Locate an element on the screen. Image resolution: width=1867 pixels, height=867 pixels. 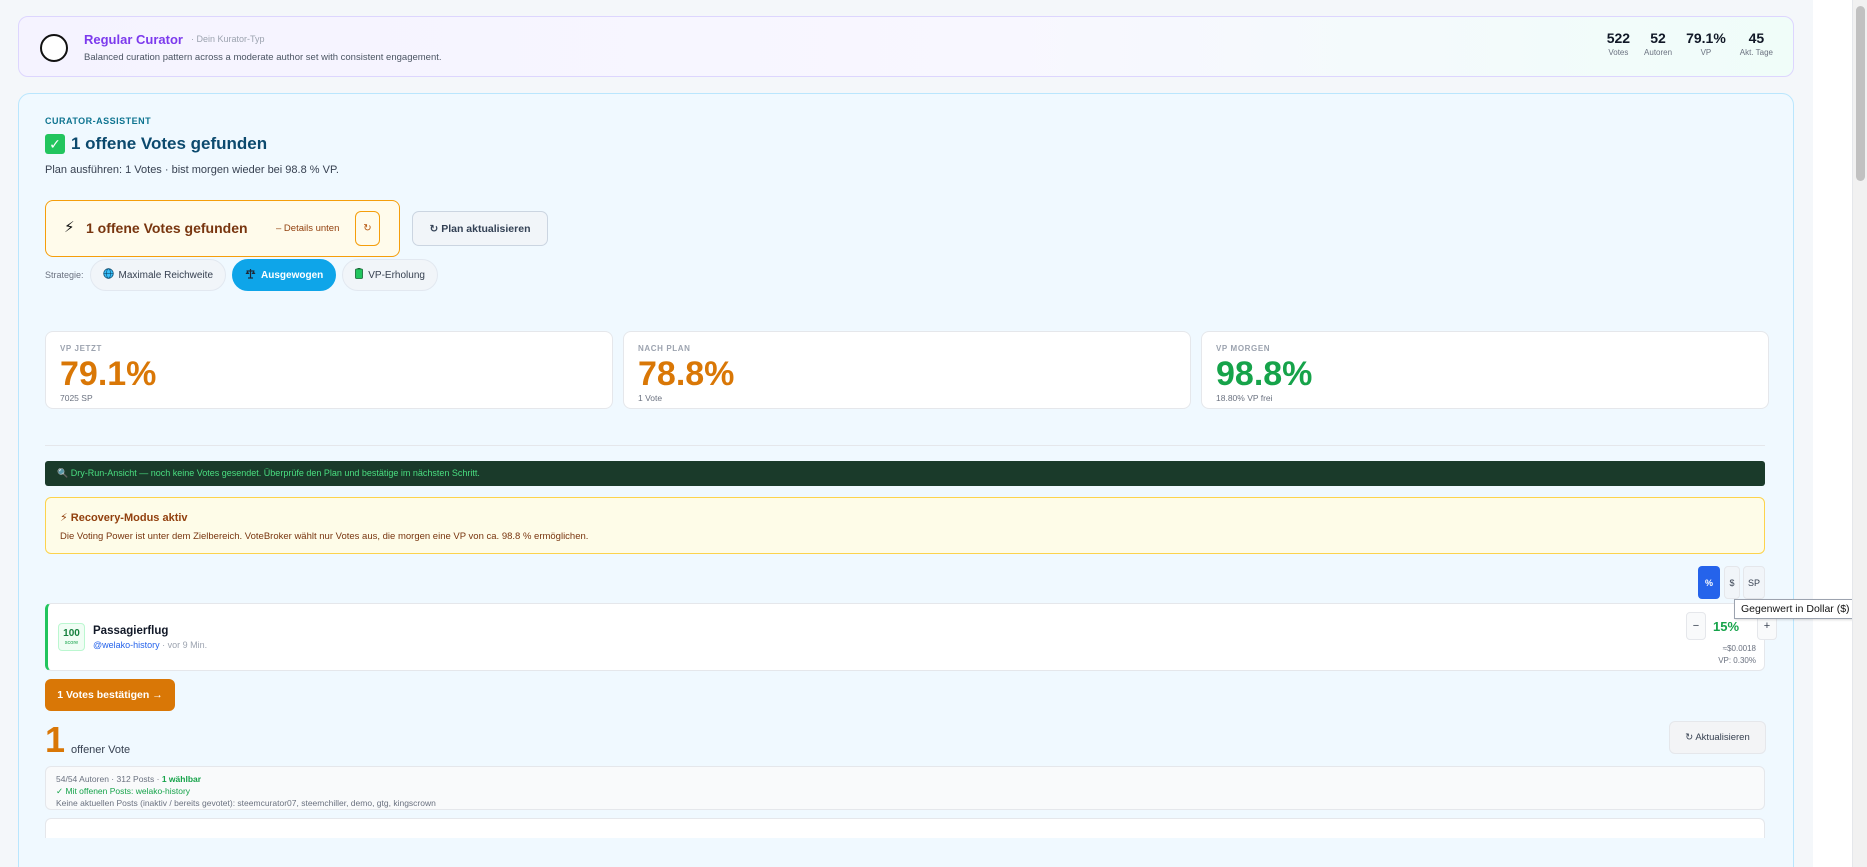
stat-authors: 52 Autoren is located at coordinates (1658, 43).